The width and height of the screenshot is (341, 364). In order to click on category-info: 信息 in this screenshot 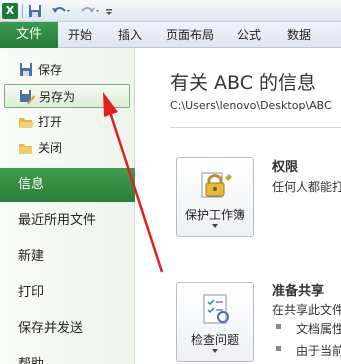, I will do `click(67, 185)`.